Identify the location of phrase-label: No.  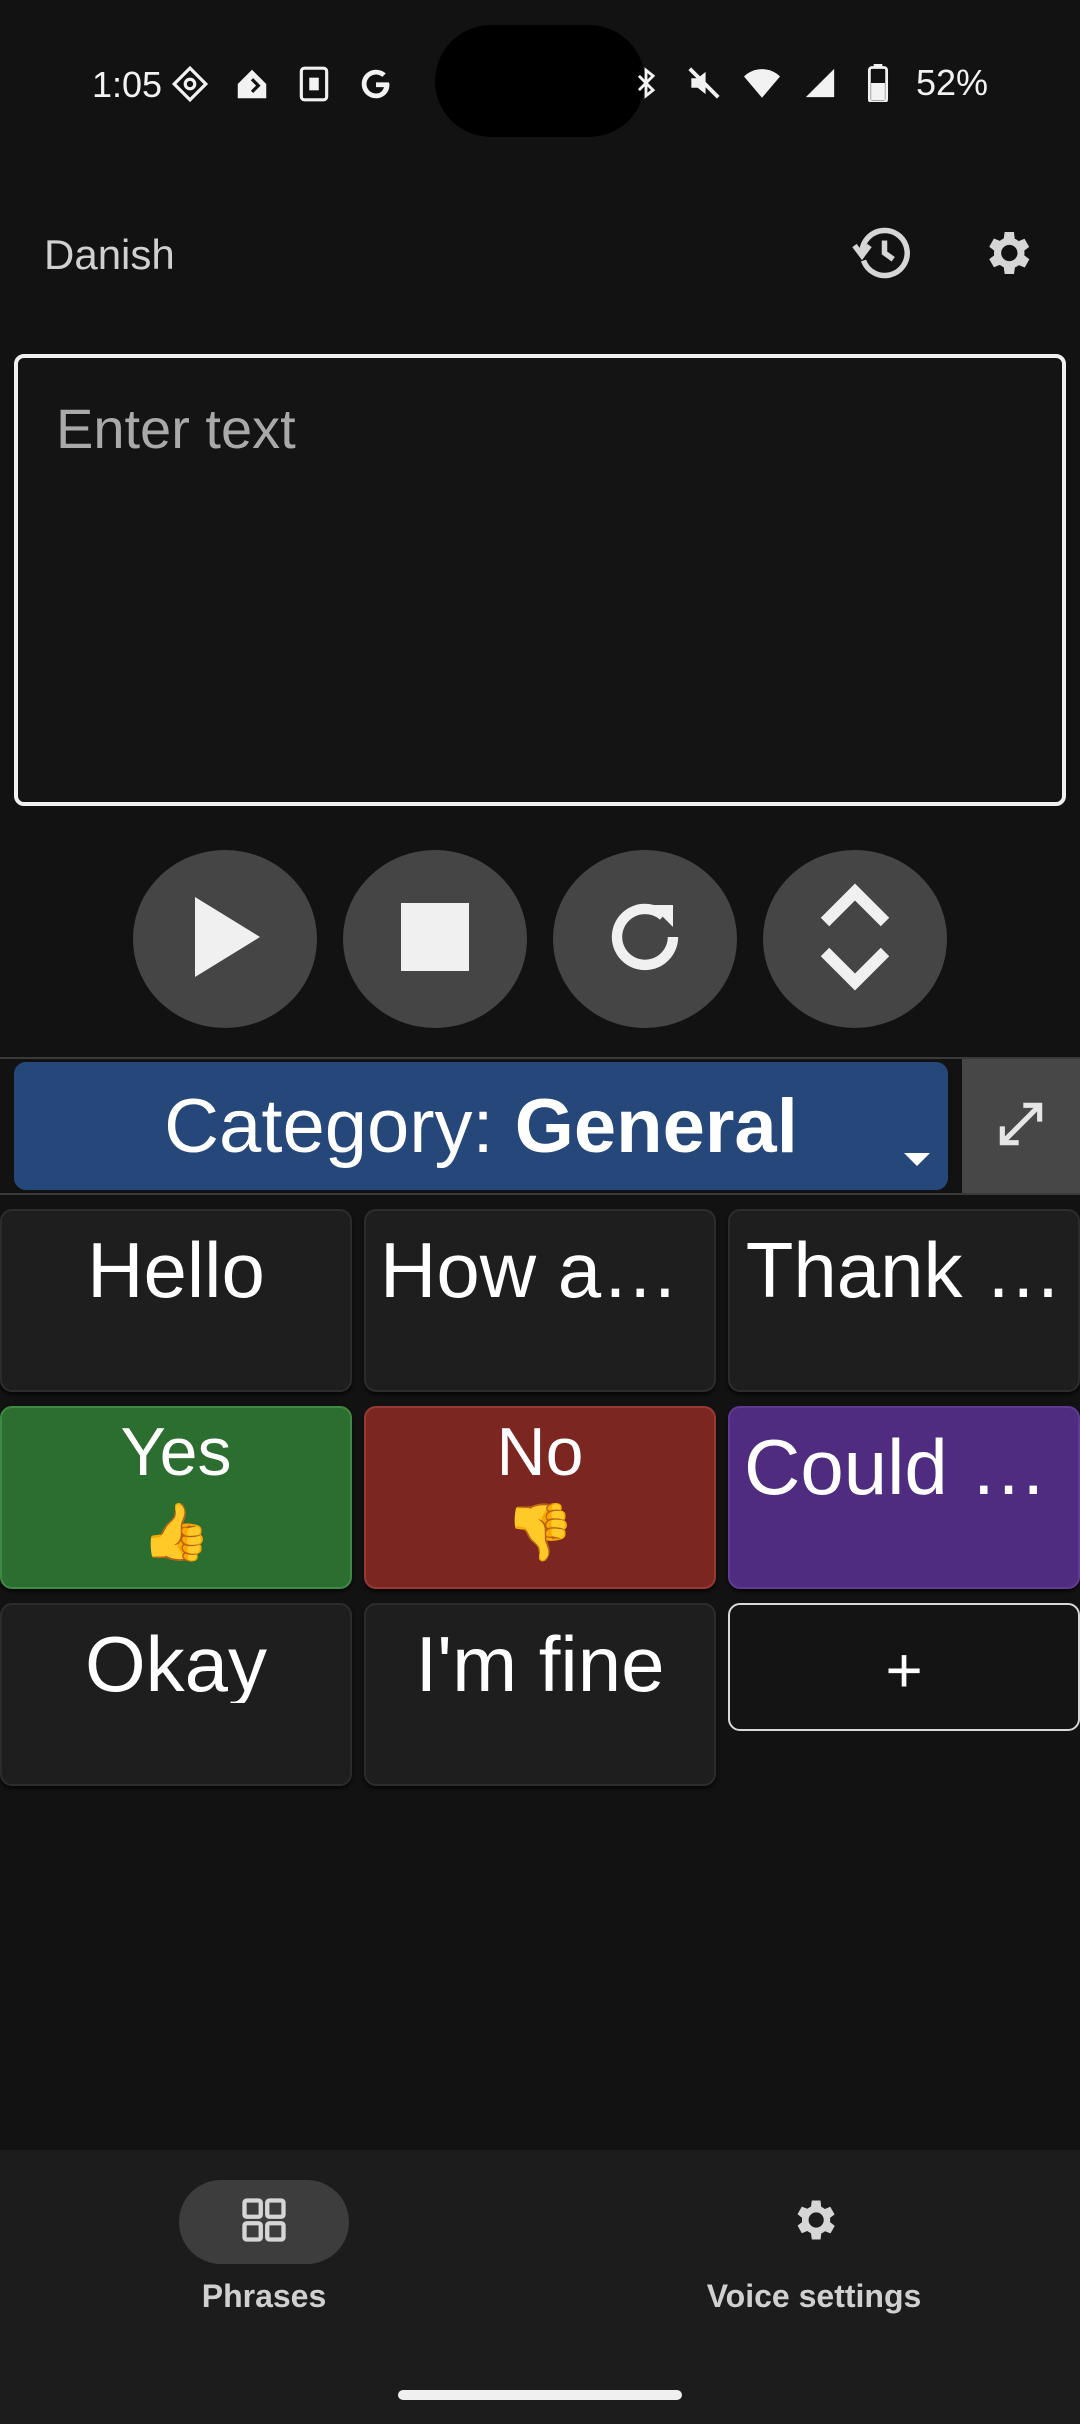
(540, 1452).